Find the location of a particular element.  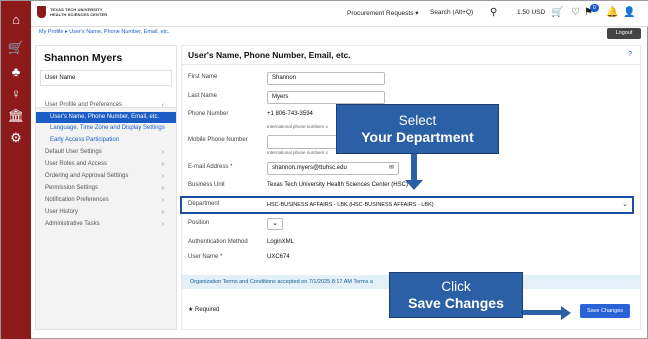

required-note: ★ Required is located at coordinates (204, 310).